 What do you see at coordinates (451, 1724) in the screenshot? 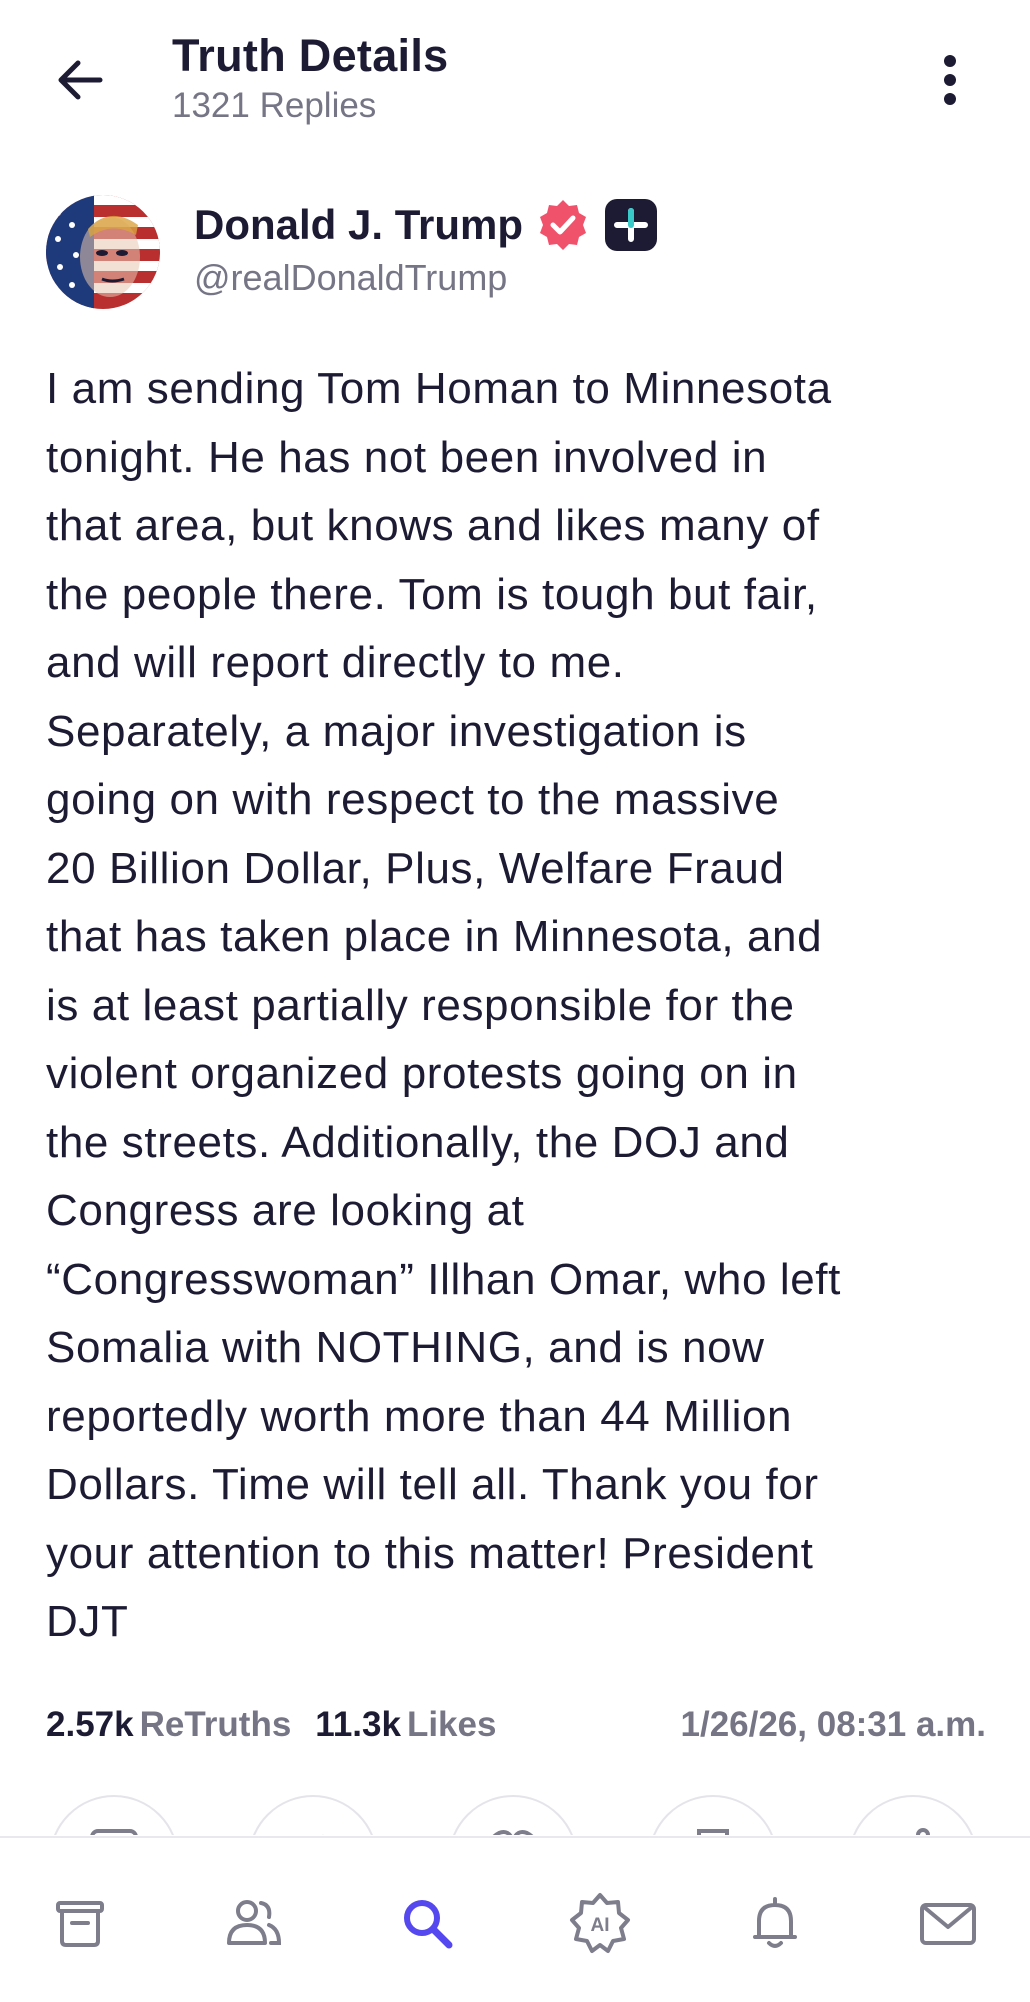
I see `likes-label: Likes` at bounding box center [451, 1724].